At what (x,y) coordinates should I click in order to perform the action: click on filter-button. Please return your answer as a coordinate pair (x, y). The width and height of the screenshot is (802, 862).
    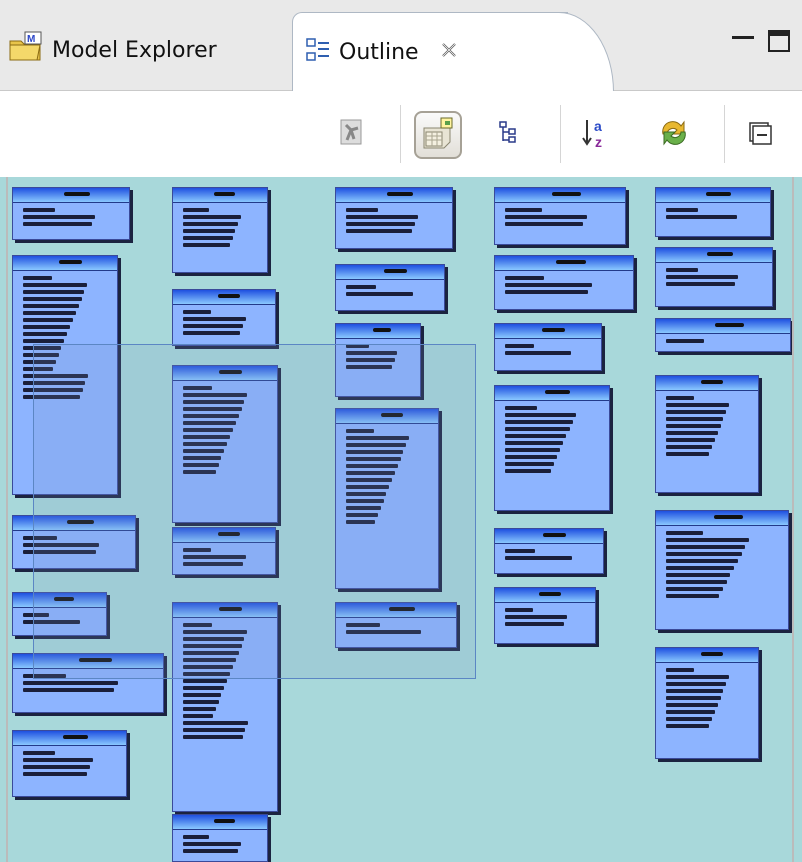
    Looking at the image, I should click on (354, 135).